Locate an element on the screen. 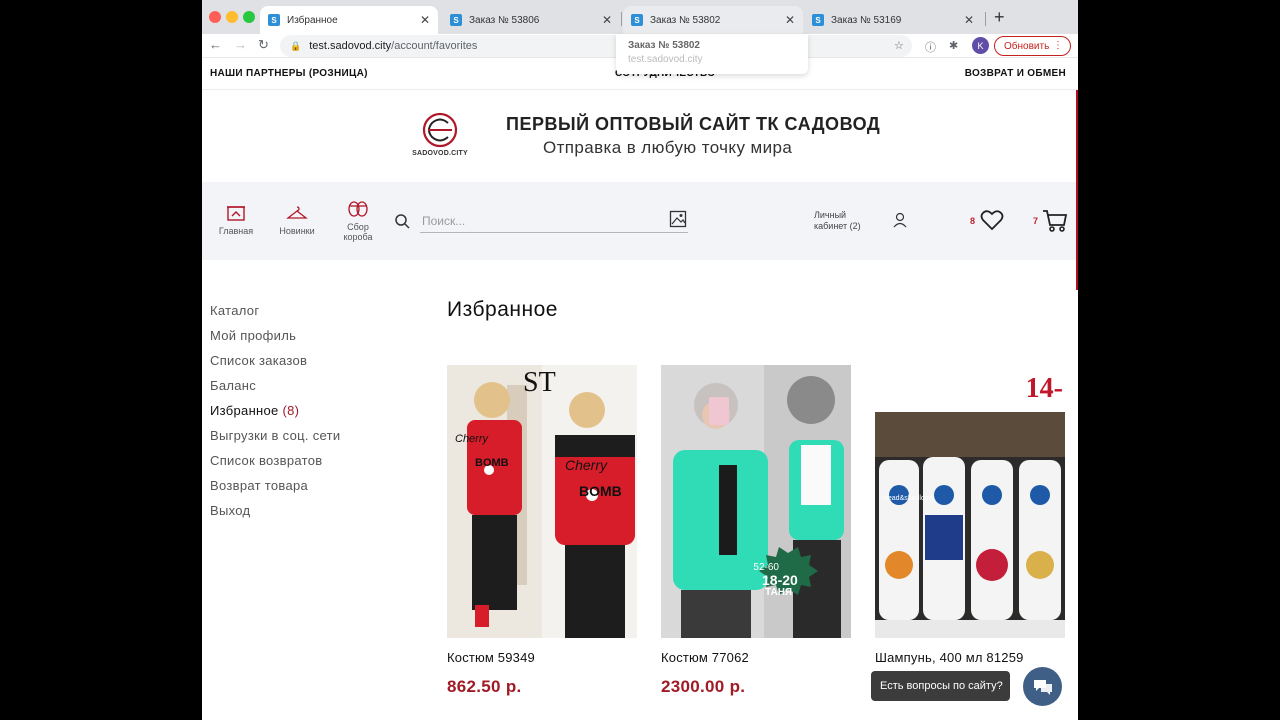  product-photo-jacket-mint is located at coordinates (756, 501).